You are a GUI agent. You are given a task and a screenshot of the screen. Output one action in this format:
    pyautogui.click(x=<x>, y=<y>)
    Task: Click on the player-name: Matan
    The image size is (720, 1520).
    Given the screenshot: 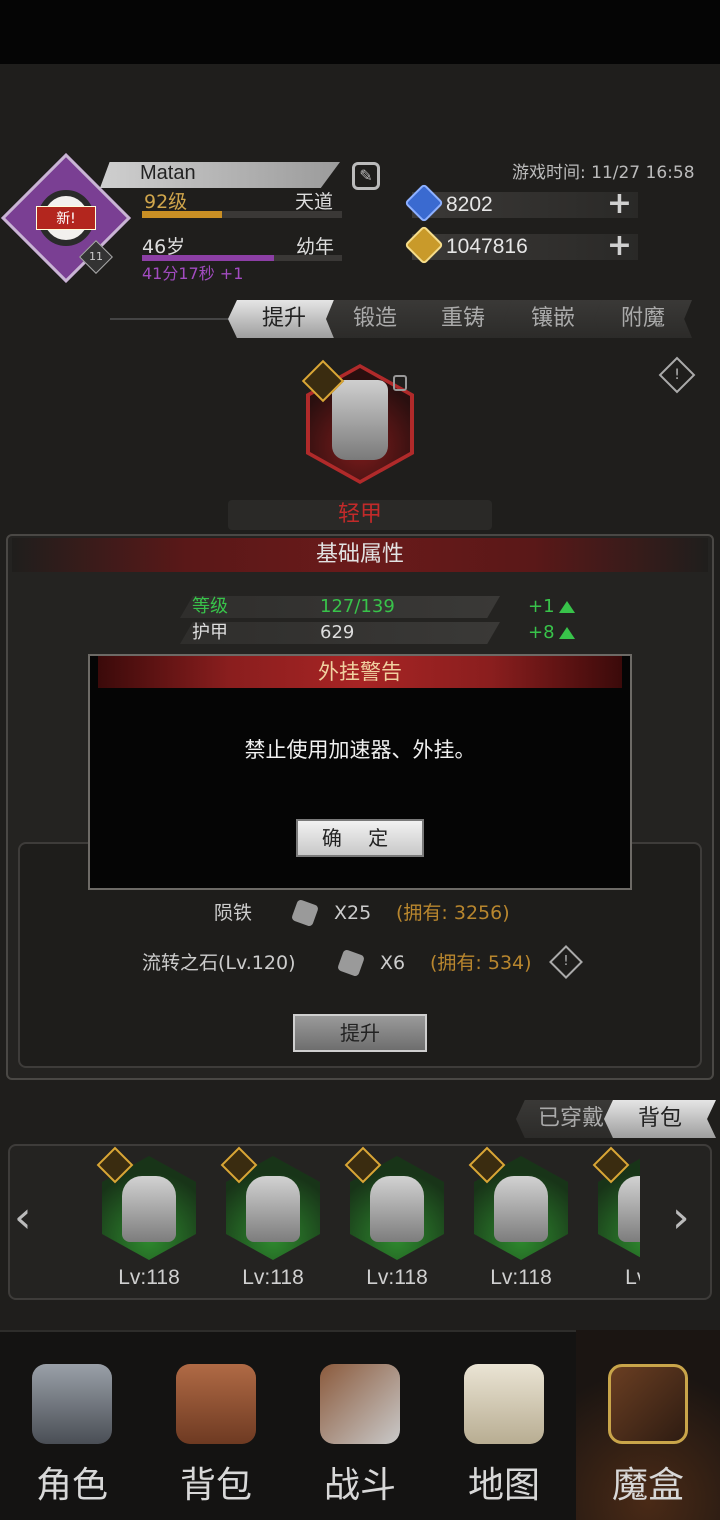 What is the action you would take?
    pyautogui.click(x=168, y=173)
    